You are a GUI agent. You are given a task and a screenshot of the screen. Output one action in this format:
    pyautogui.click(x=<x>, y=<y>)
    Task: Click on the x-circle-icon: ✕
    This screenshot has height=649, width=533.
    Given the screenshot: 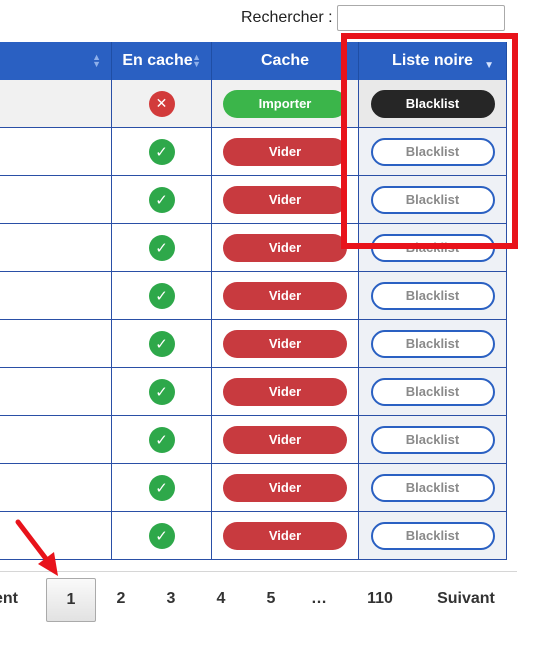 What is the action you would take?
    pyautogui.click(x=161, y=103)
    